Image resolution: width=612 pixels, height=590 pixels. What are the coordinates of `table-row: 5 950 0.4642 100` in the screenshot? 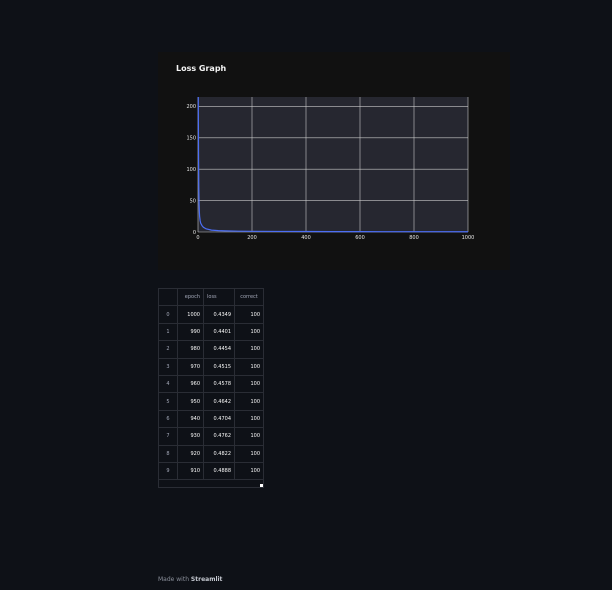 It's located at (211, 402).